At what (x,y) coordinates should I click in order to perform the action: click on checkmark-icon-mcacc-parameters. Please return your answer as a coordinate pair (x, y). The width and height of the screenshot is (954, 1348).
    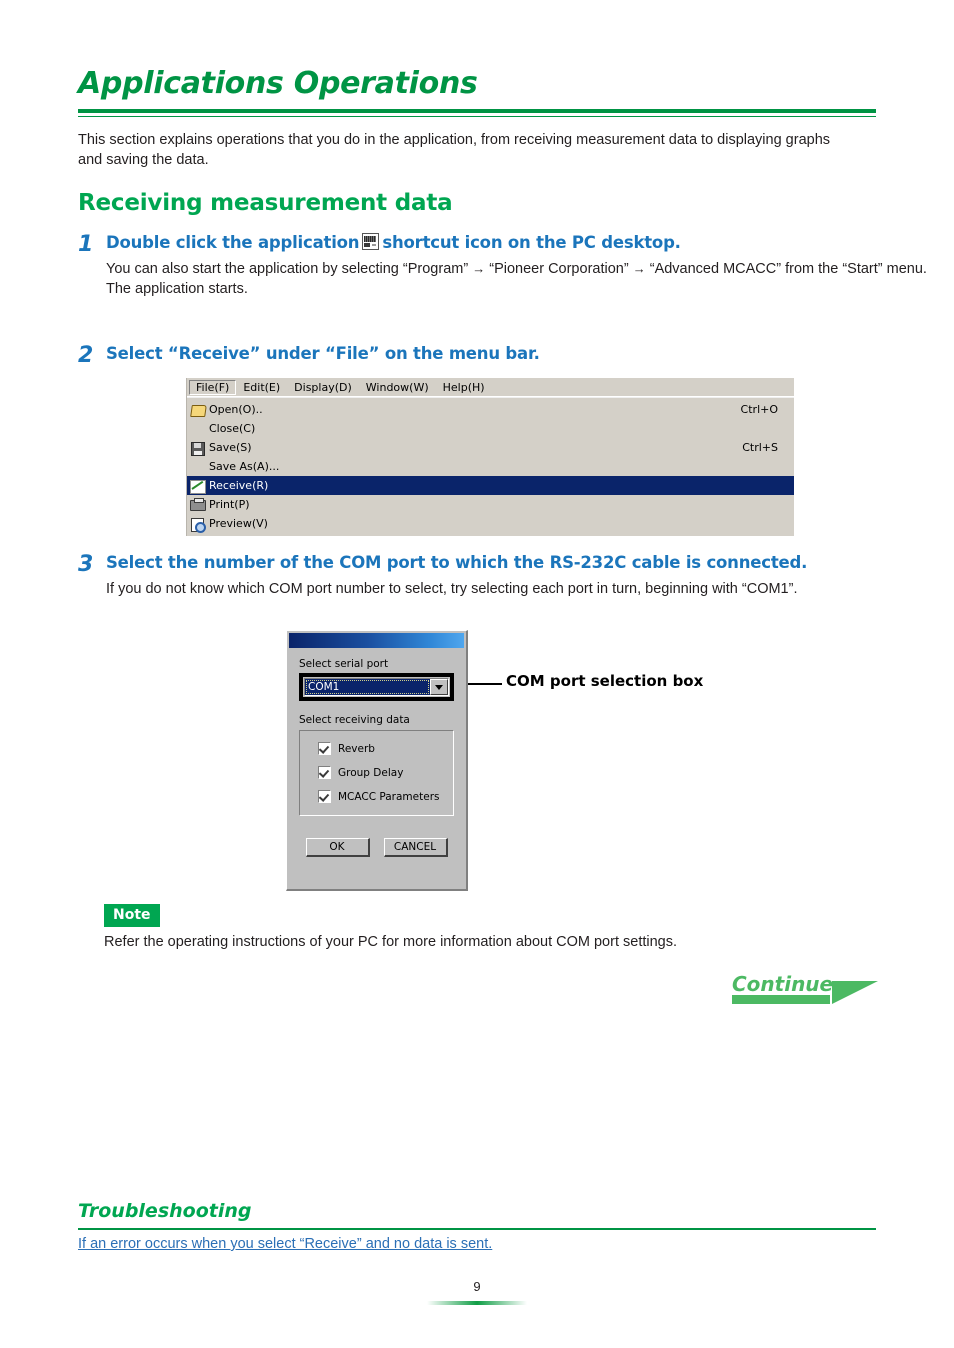
    Looking at the image, I should click on (324, 796).